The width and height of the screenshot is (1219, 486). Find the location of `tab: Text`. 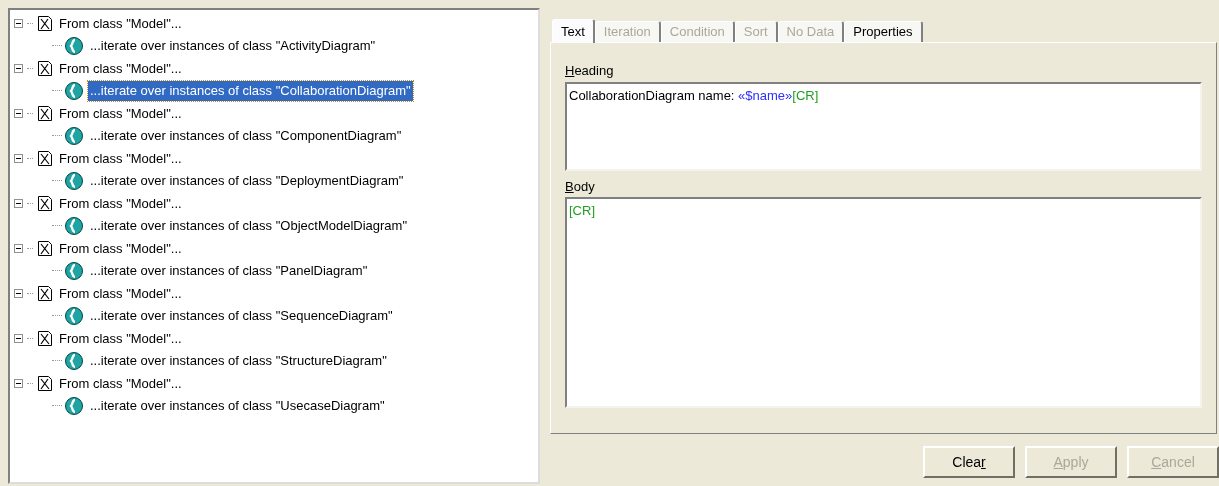

tab: Text is located at coordinates (573, 31).